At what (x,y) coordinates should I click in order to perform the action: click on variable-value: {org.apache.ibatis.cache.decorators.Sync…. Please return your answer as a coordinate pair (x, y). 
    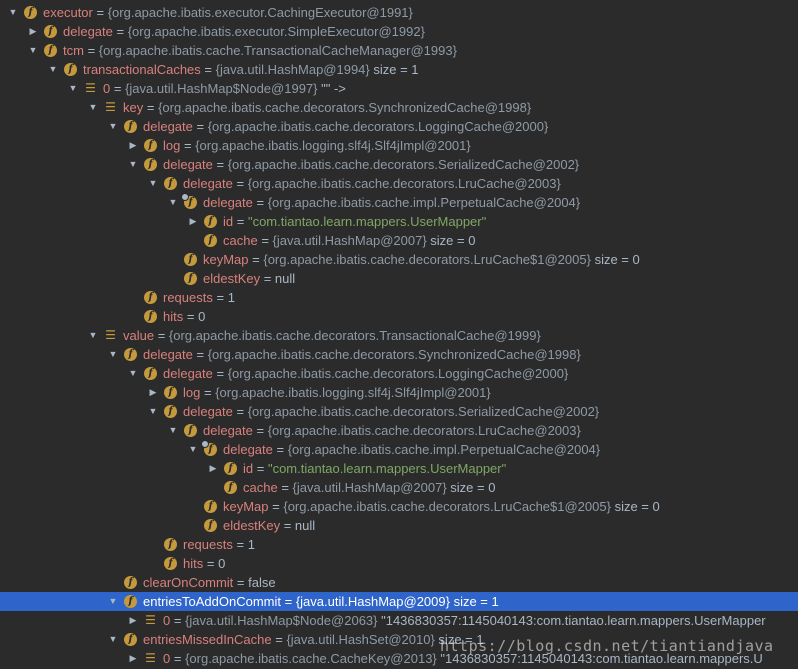
    Looking at the image, I should click on (394, 354).